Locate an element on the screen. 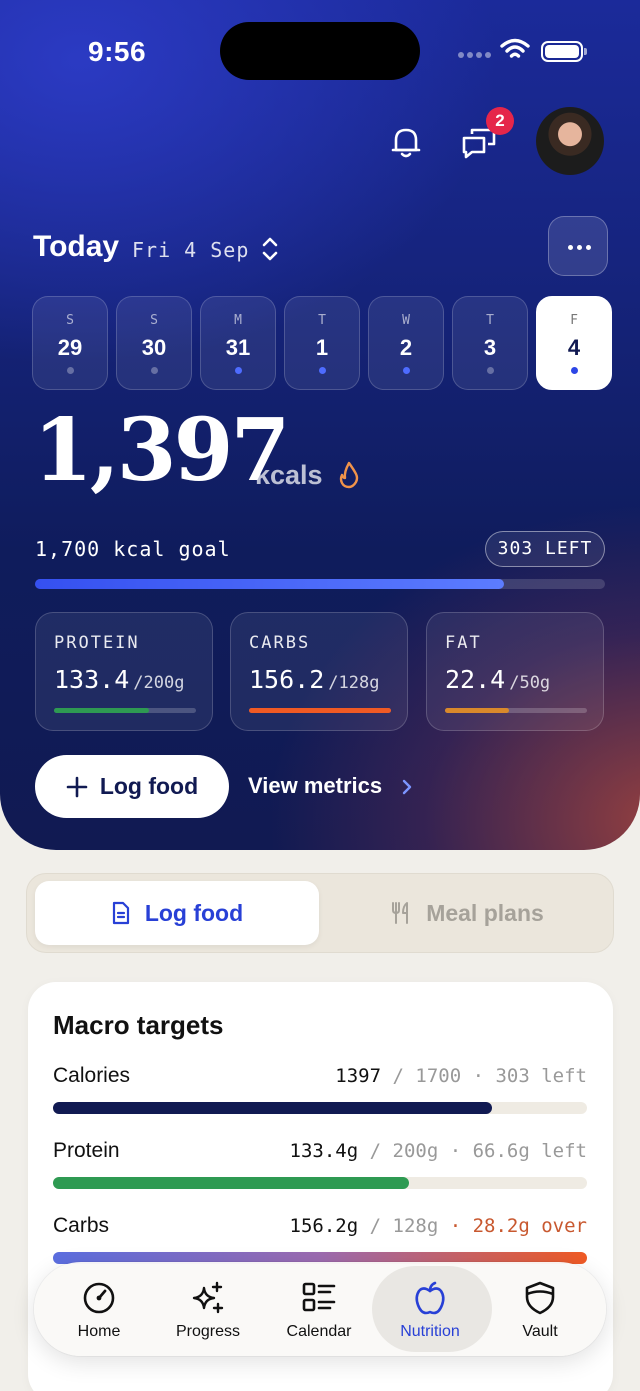 The width and height of the screenshot is (640, 1391). log-food-label: Log food is located at coordinates (149, 786).